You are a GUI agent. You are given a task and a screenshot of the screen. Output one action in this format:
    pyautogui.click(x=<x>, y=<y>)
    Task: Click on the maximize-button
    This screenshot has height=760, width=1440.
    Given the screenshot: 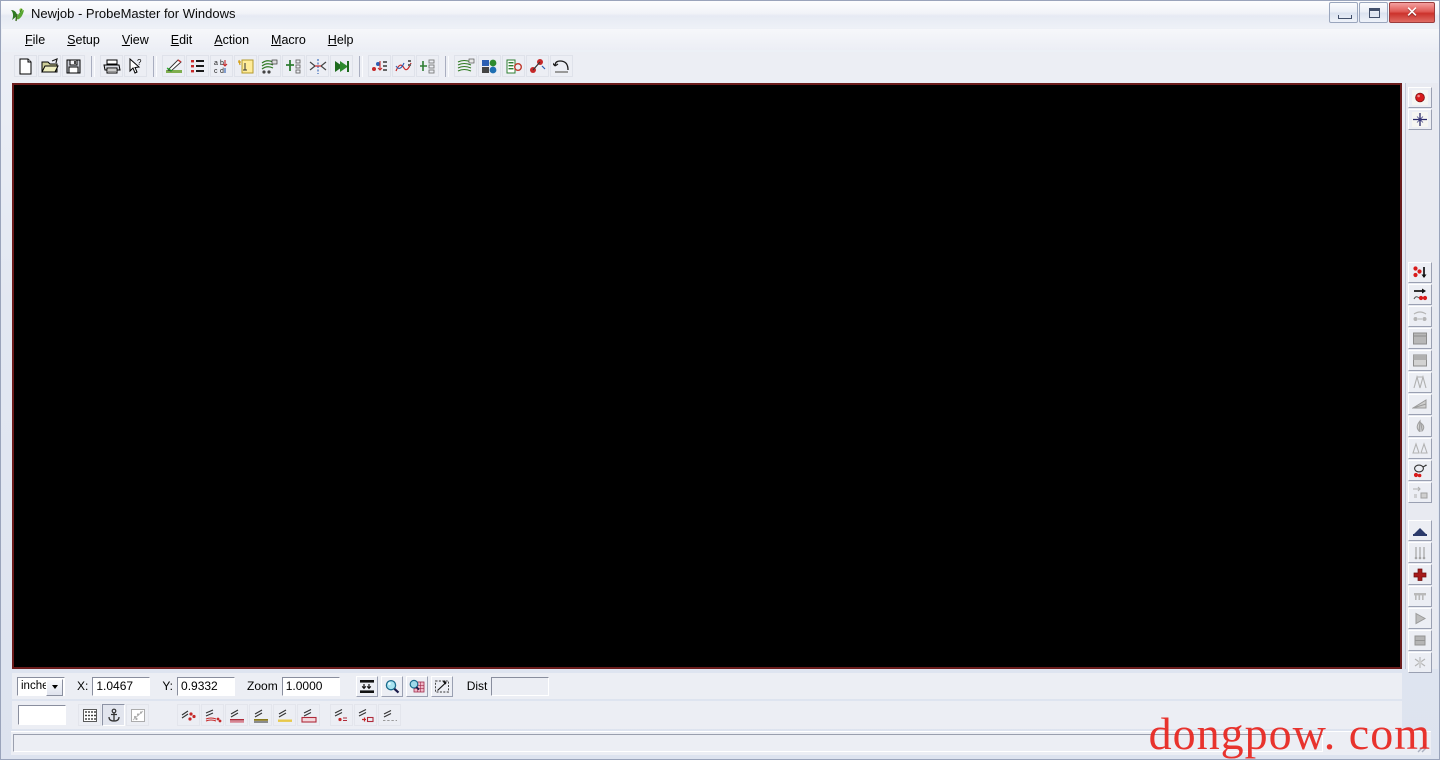 What is the action you would take?
    pyautogui.click(x=1373, y=12)
    